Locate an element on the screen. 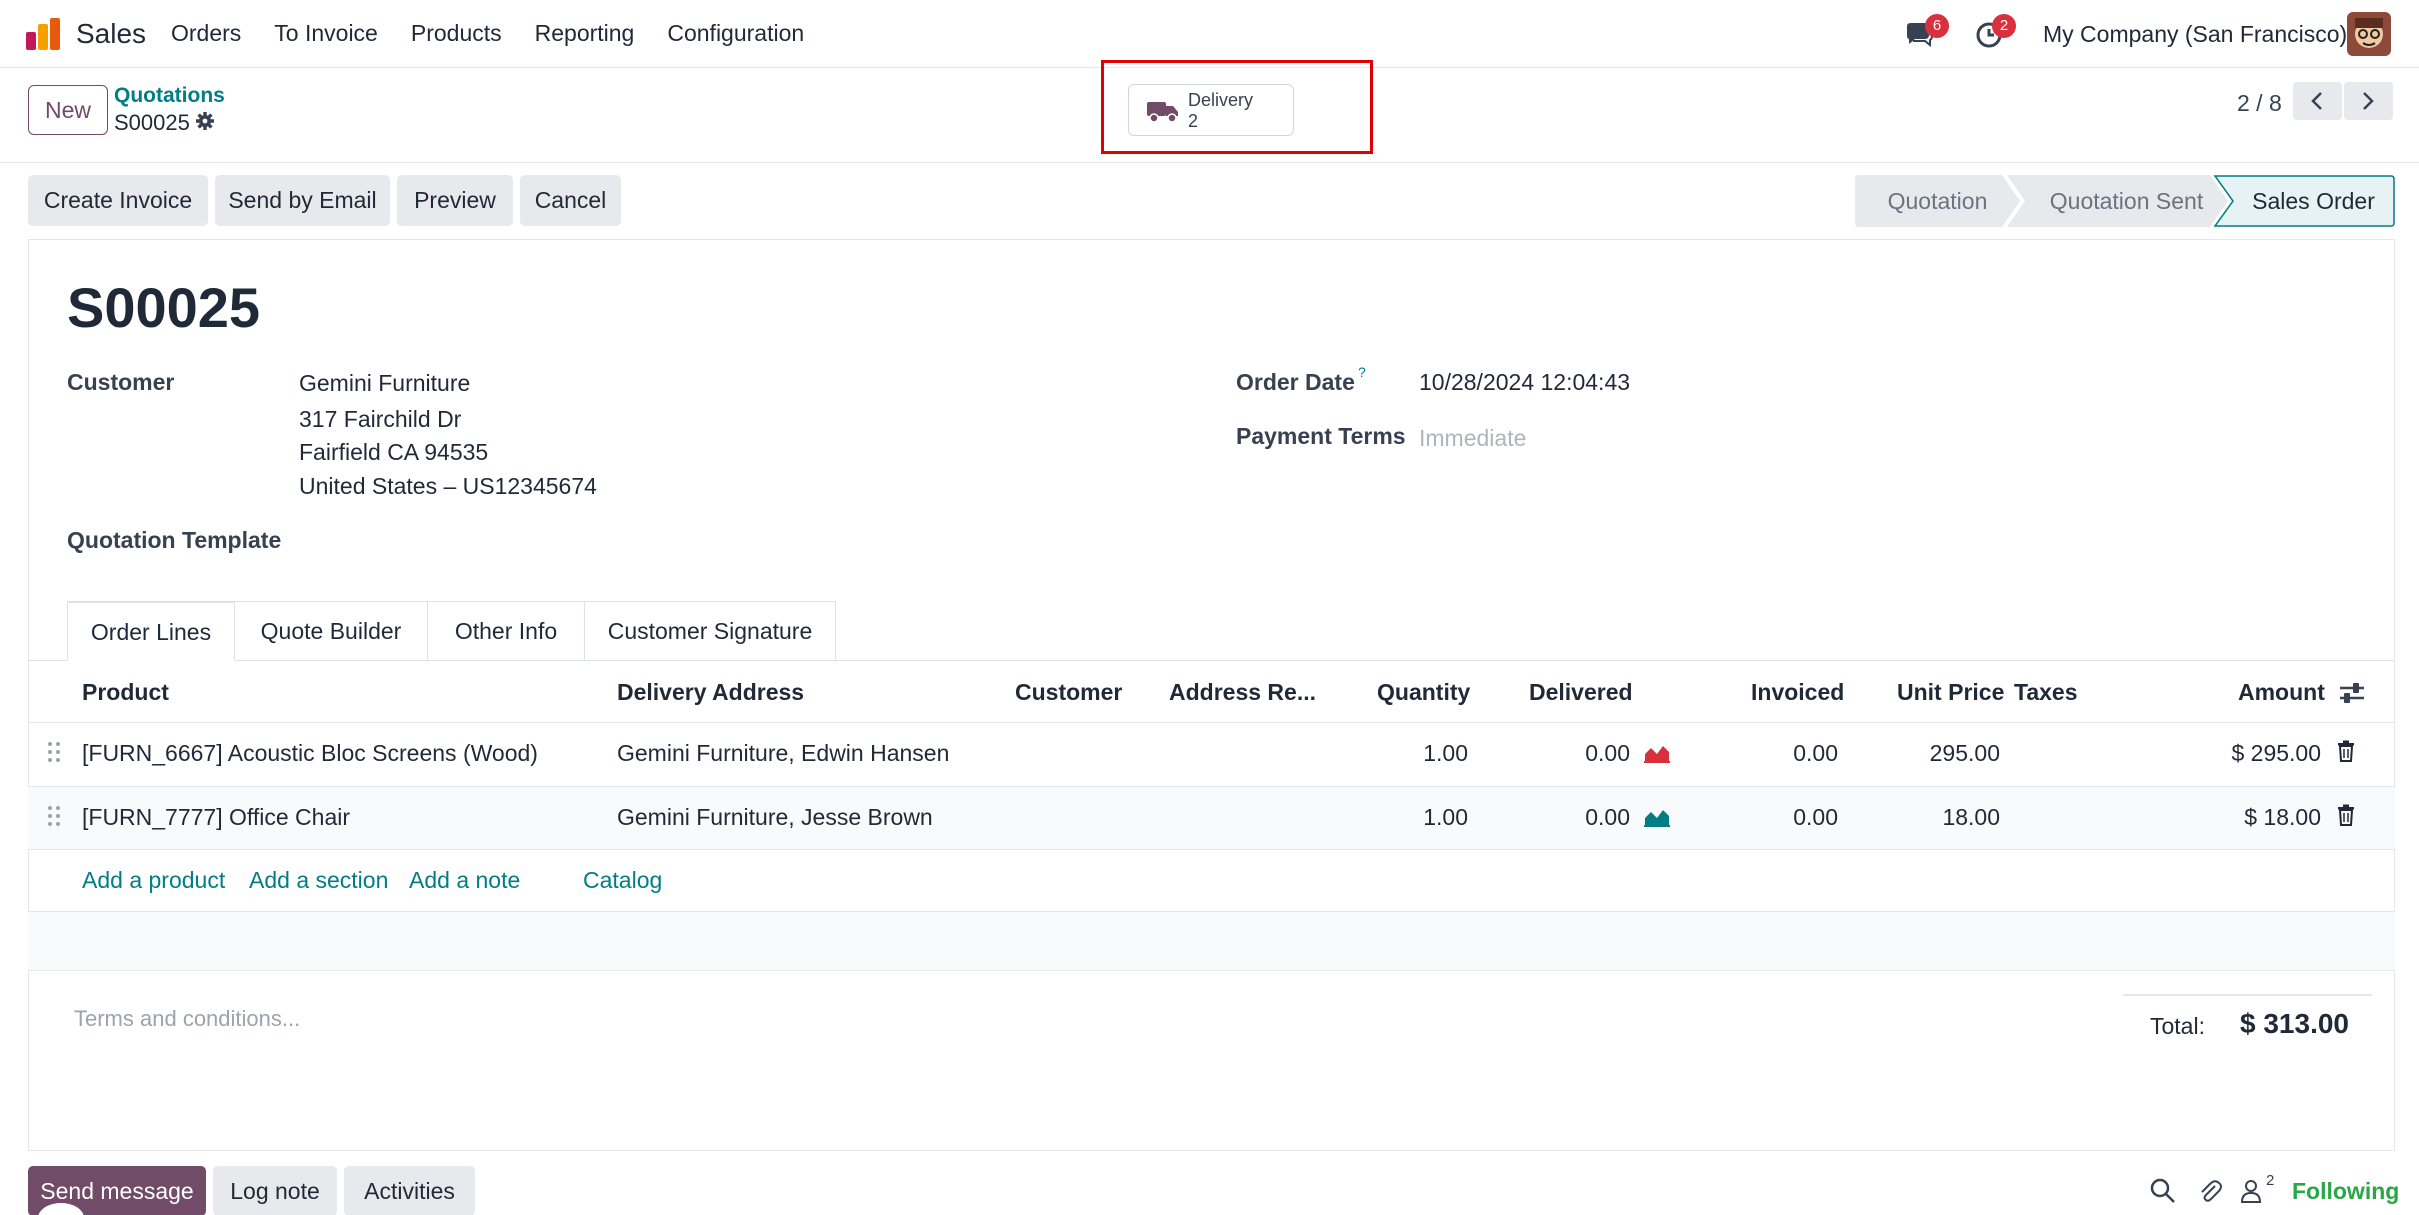  total-divider is located at coordinates (2247, 995).